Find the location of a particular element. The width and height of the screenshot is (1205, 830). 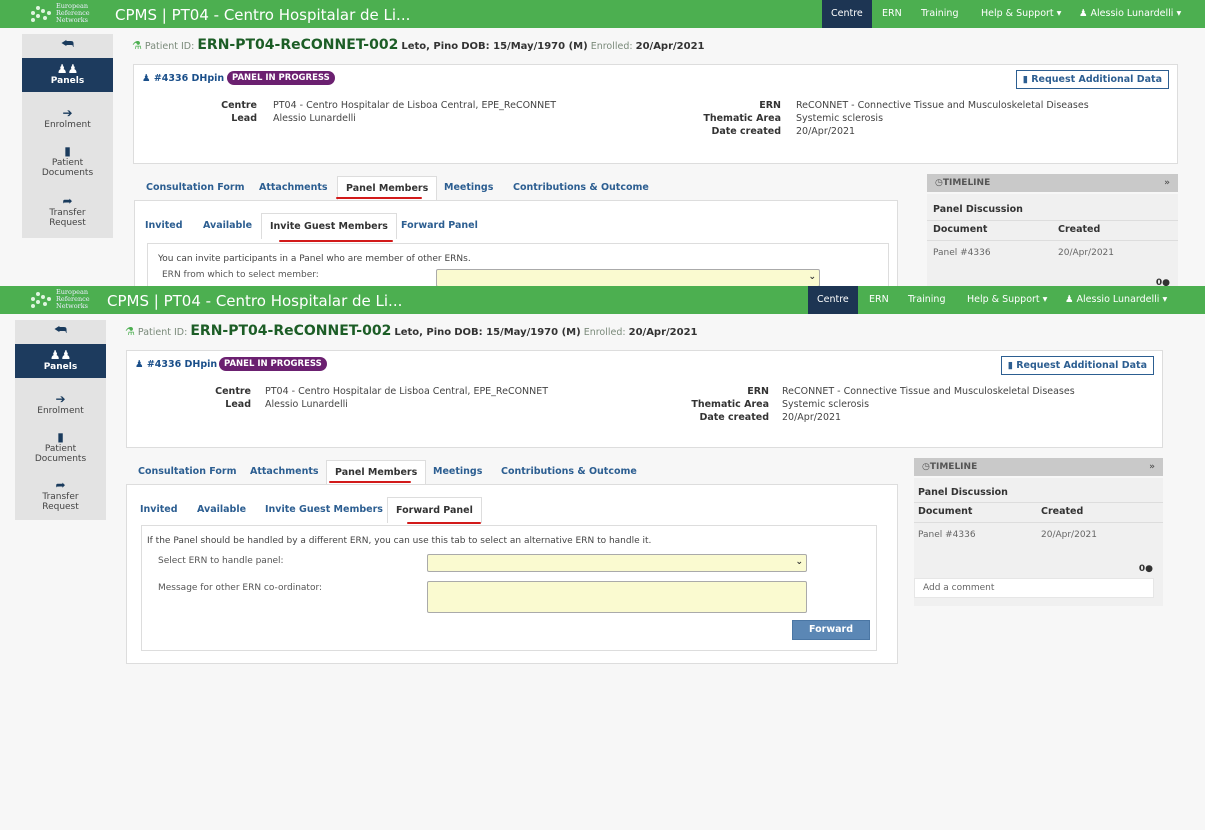

ern-label: ERN is located at coordinates (758, 391).